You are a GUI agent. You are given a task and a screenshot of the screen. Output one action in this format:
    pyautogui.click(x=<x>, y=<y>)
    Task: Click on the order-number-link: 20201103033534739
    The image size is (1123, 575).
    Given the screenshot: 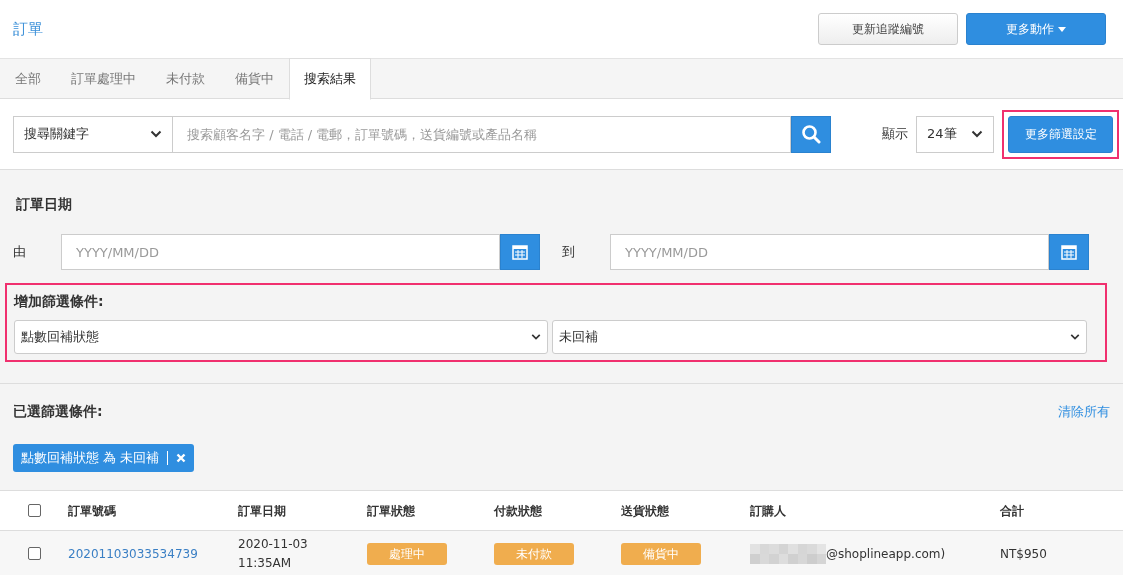 What is the action you would take?
    pyautogui.click(x=133, y=553)
    